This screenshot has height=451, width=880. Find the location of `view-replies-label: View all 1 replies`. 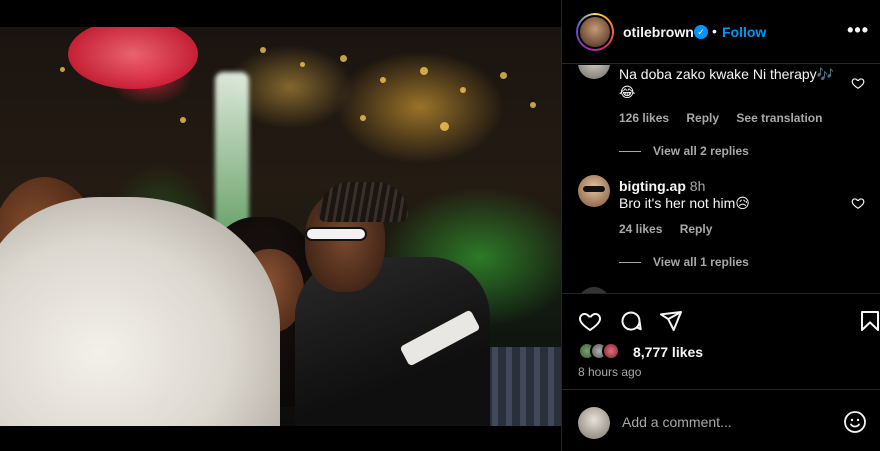

view-replies-label: View all 1 replies is located at coordinates (701, 262).